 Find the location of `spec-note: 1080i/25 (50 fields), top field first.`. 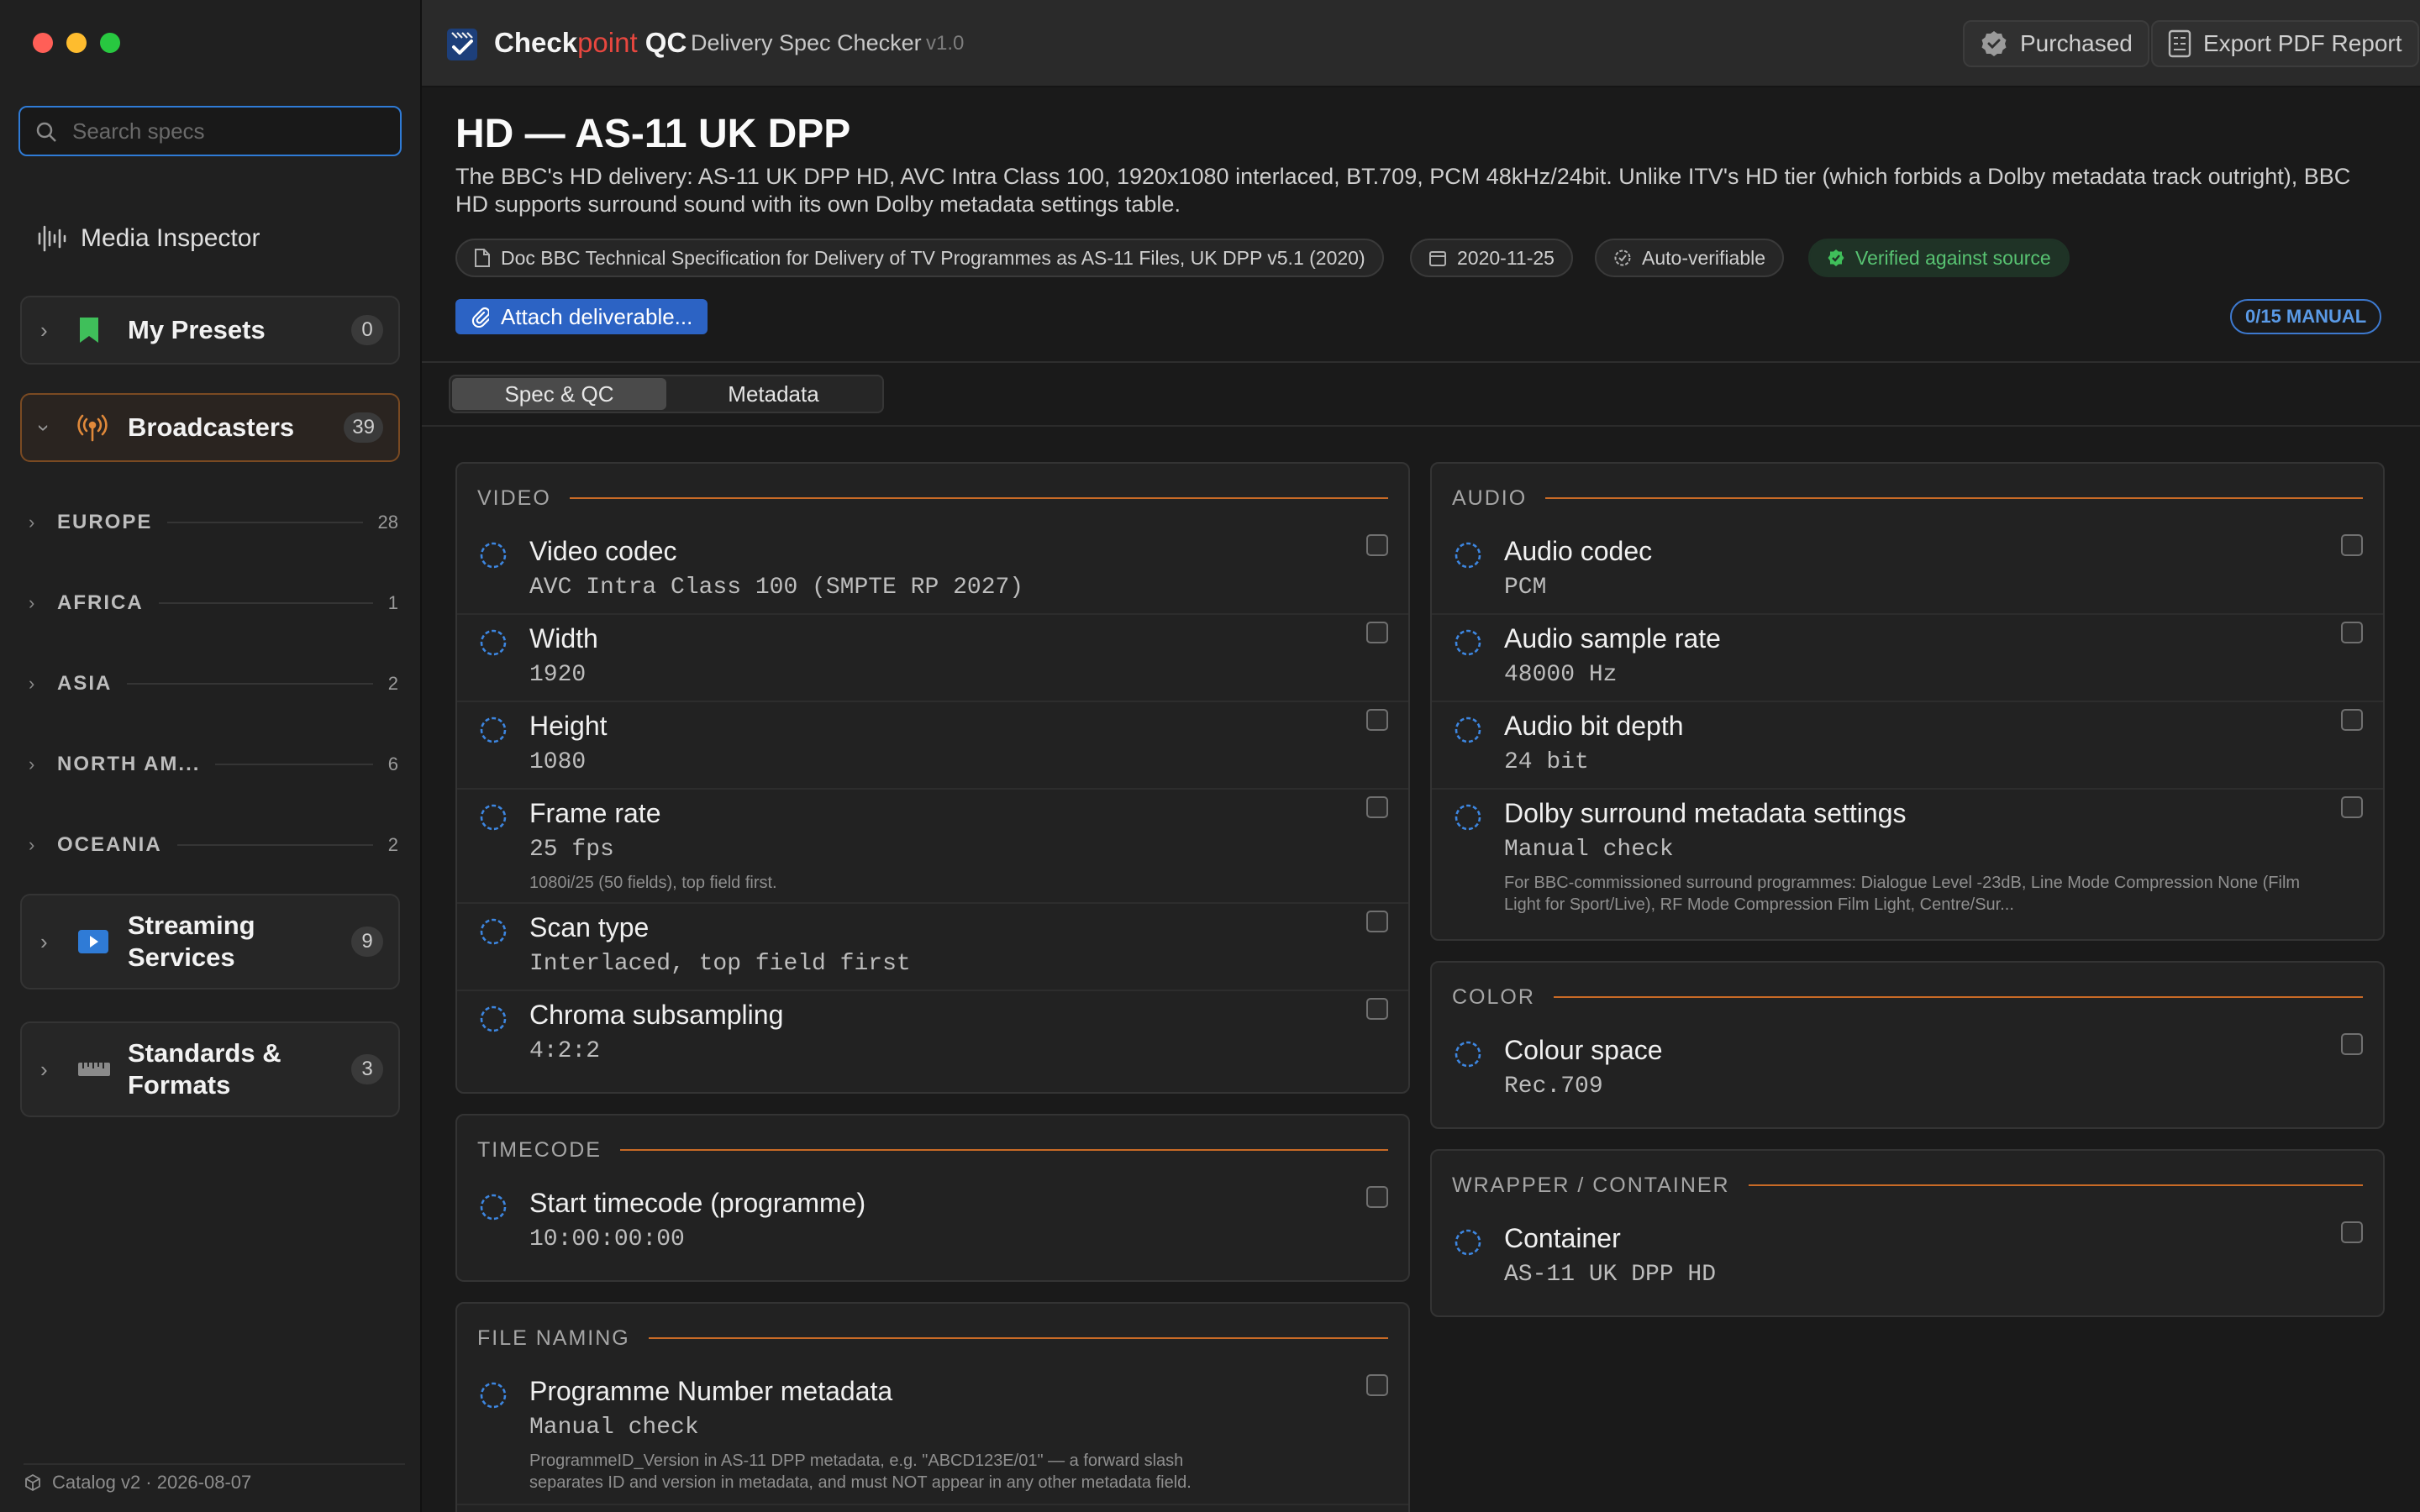

spec-note: 1080i/25 (50 fields), top field first. is located at coordinates (653, 883).